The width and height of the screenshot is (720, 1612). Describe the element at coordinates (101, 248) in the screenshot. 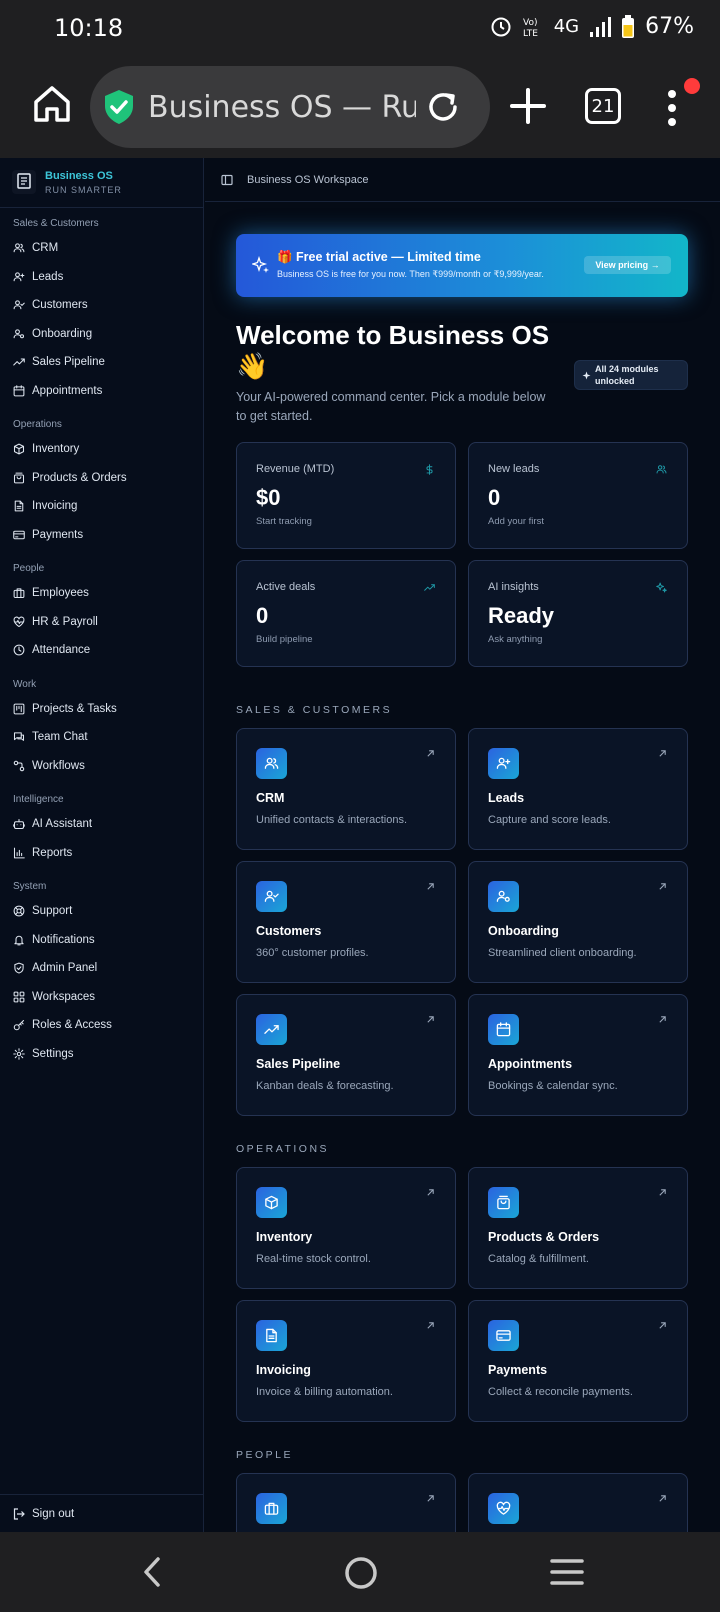

I see `sidebar-item-crm: CRM` at that location.